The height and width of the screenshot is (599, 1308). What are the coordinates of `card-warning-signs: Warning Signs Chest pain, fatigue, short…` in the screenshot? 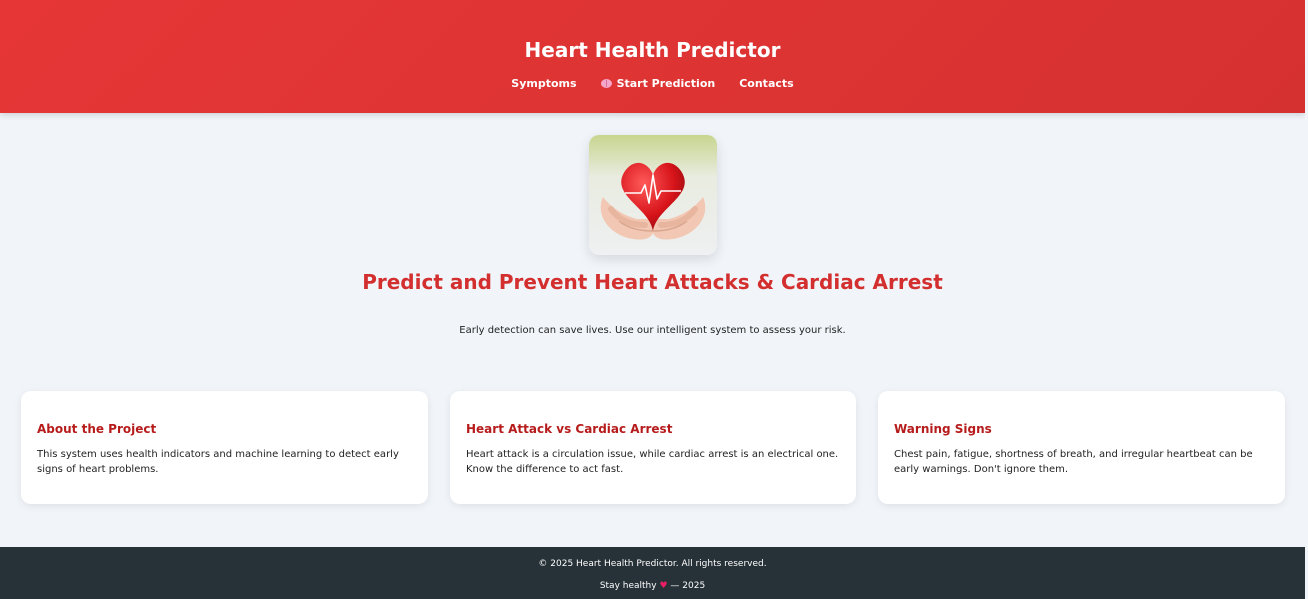 It's located at (1081, 447).